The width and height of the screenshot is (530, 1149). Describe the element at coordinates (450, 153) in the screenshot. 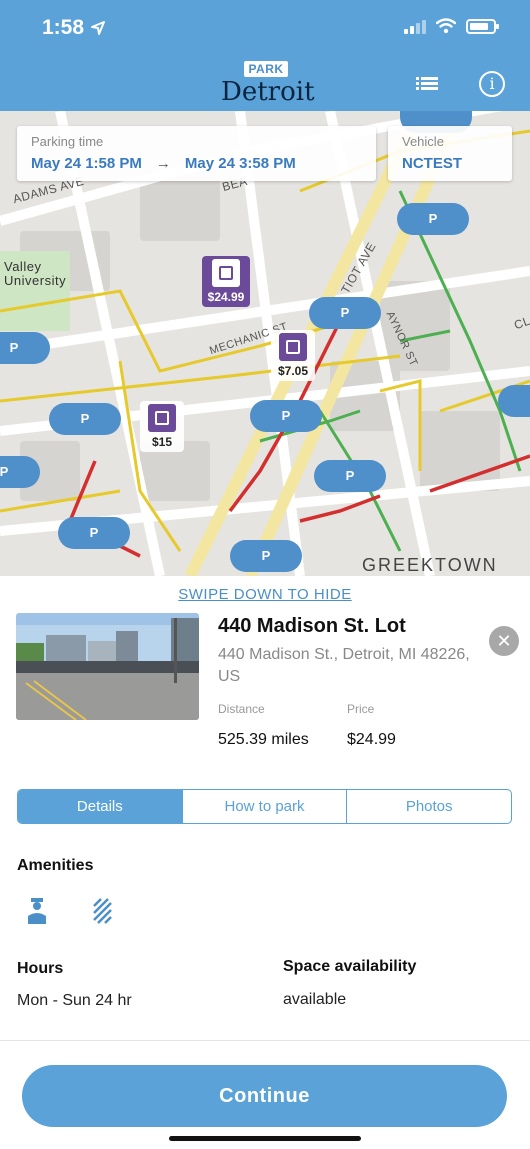

I see `vehicle-card: Vehicle NCTEST` at that location.